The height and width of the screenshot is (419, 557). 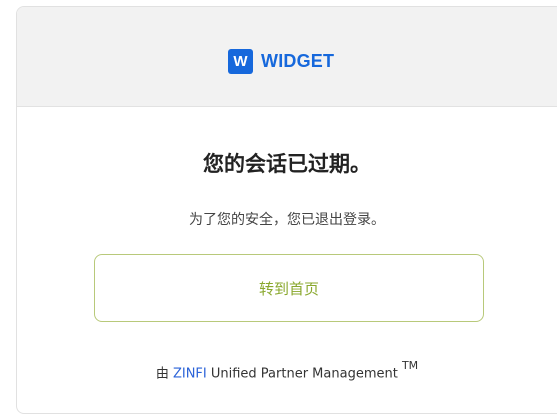 I want to click on footer-credit: 由 ZINFI Unified Partner Management TM, so click(x=287, y=370).